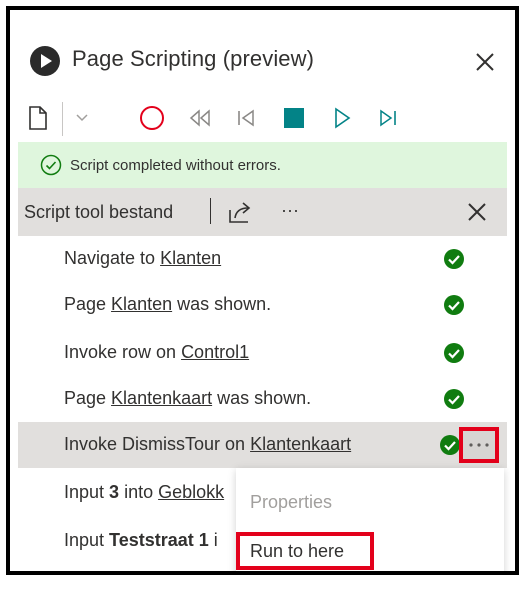 The height and width of the screenshot is (589, 531). What do you see at coordinates (388, 118) in the screenshot?
I see `step-forward-icon` at bounding box center [388, 118].